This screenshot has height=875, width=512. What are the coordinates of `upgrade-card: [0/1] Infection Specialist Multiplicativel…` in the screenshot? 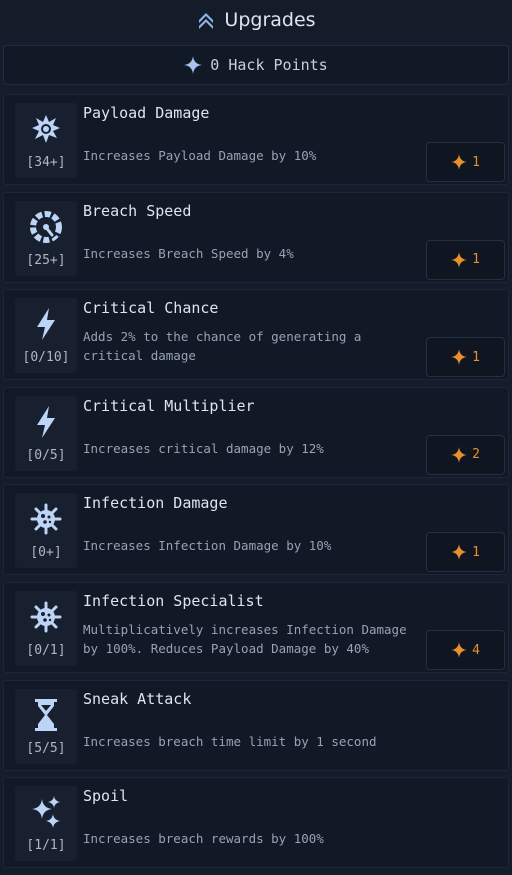 It's located at (256, 627).